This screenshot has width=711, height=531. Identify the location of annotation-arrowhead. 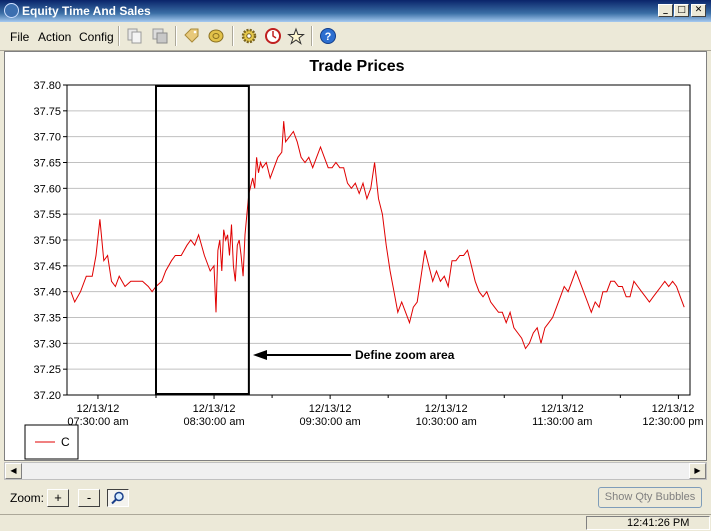
(260, 355).